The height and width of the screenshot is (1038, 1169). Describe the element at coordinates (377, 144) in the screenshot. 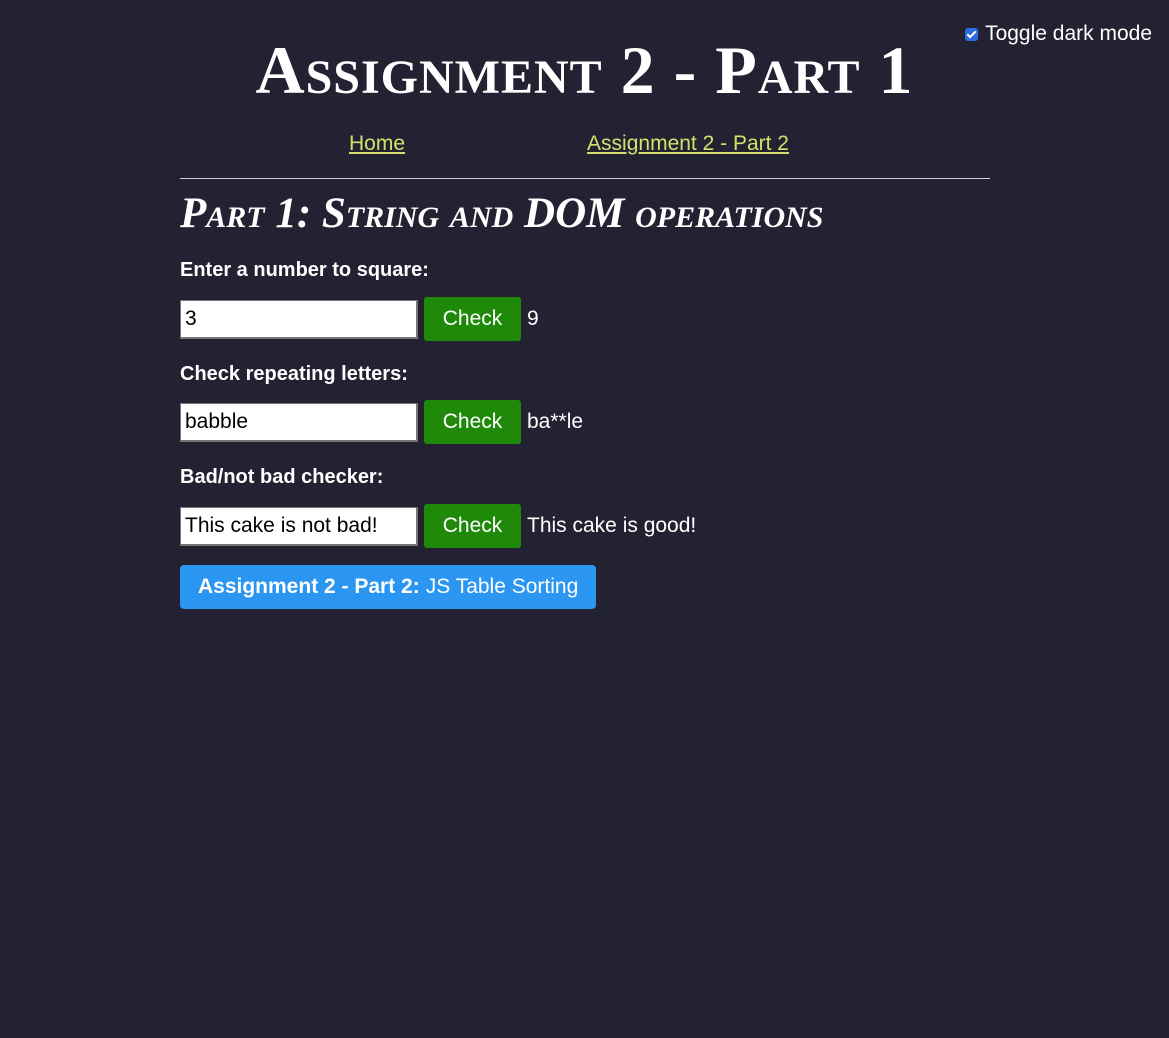

I see `nav-link-home: Home` at that location.